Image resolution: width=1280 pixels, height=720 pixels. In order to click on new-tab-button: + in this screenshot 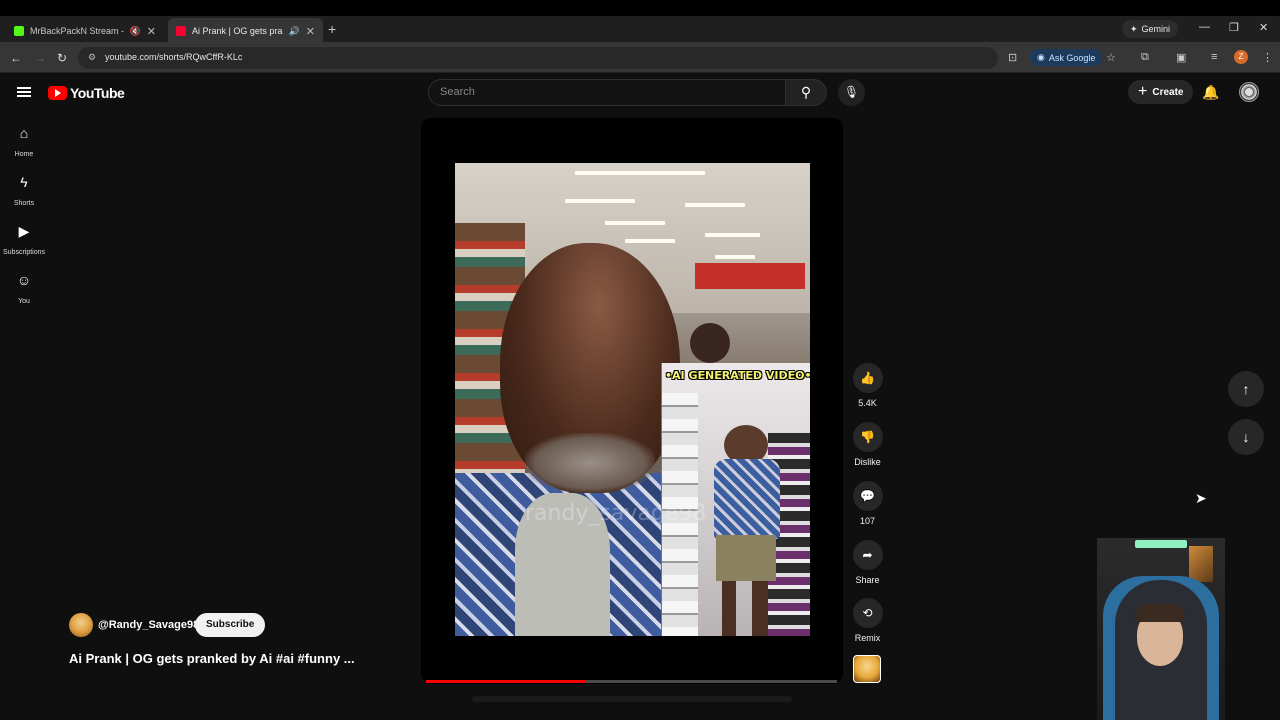, I will do `click(332, 29)`.